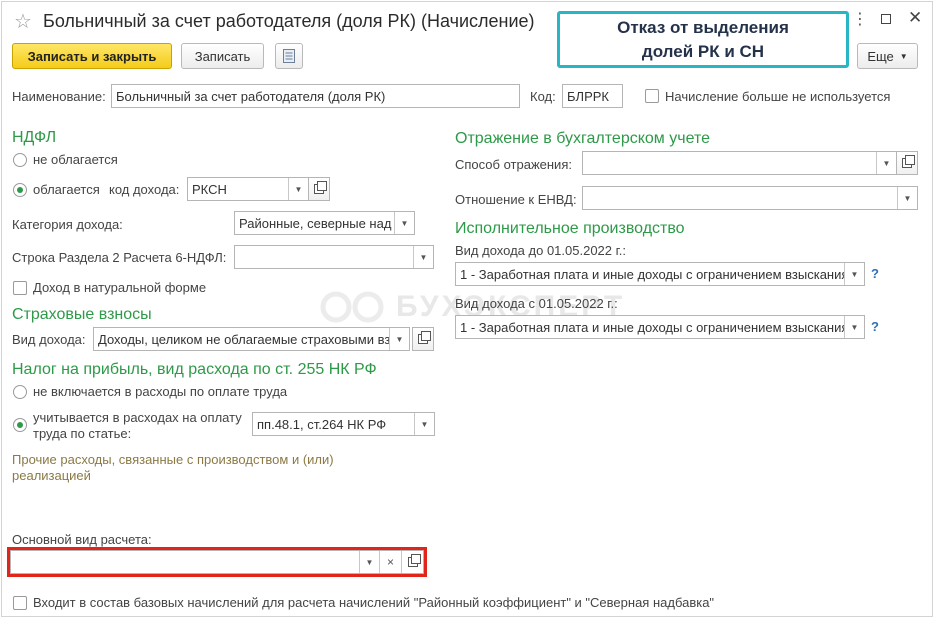 The width and height of the screenshot is (936, 620). I want to click on ndfl-not-taxed-radio, so click(20, 160).